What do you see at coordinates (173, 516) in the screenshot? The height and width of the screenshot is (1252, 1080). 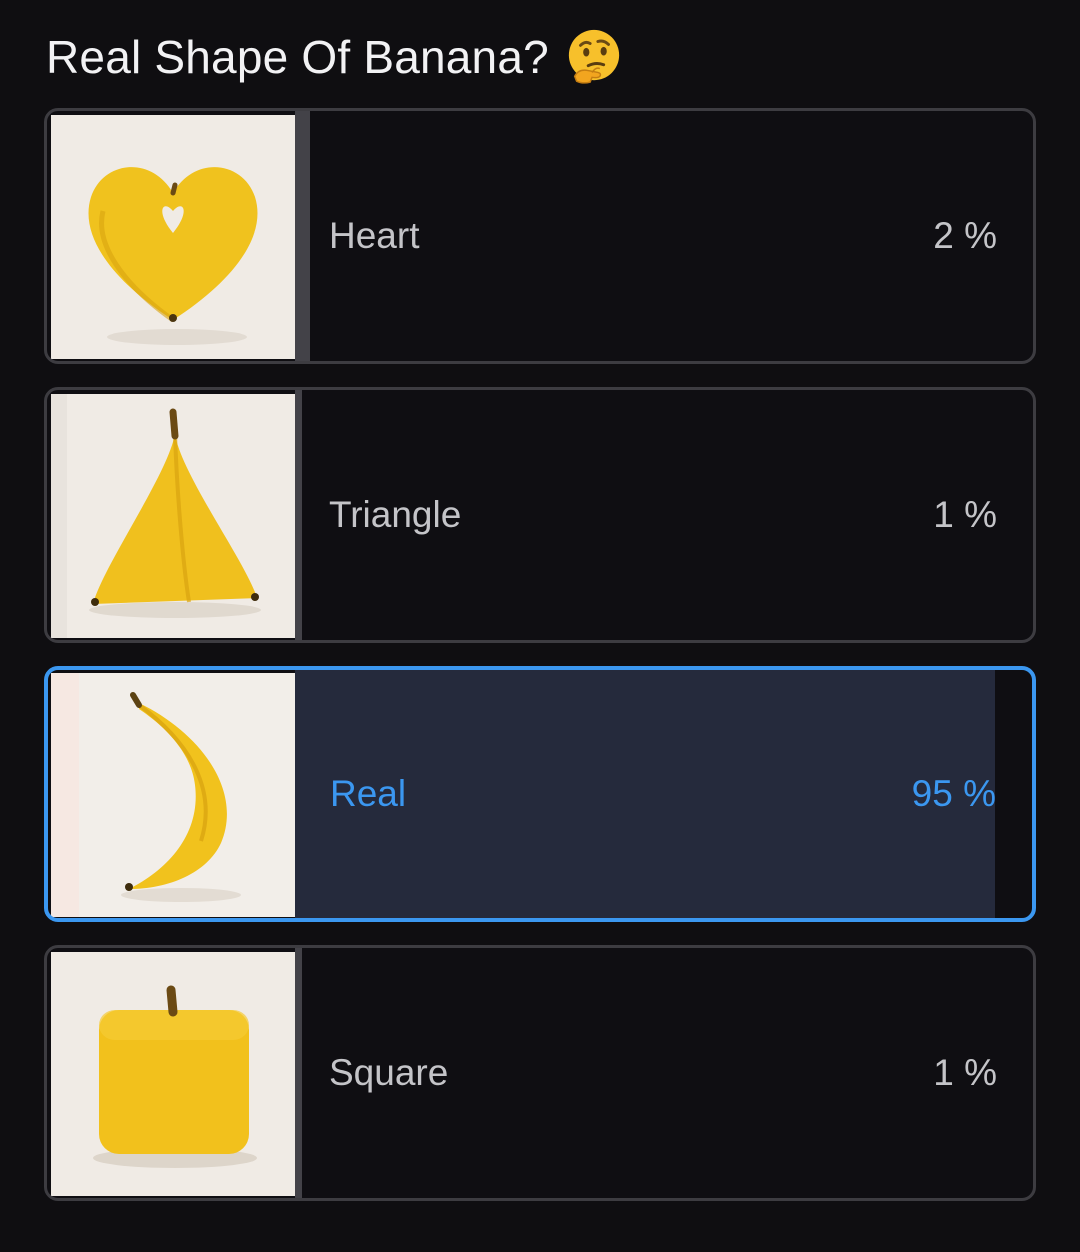 I see `triangle-banana-image` at bounding box center [173, 516].